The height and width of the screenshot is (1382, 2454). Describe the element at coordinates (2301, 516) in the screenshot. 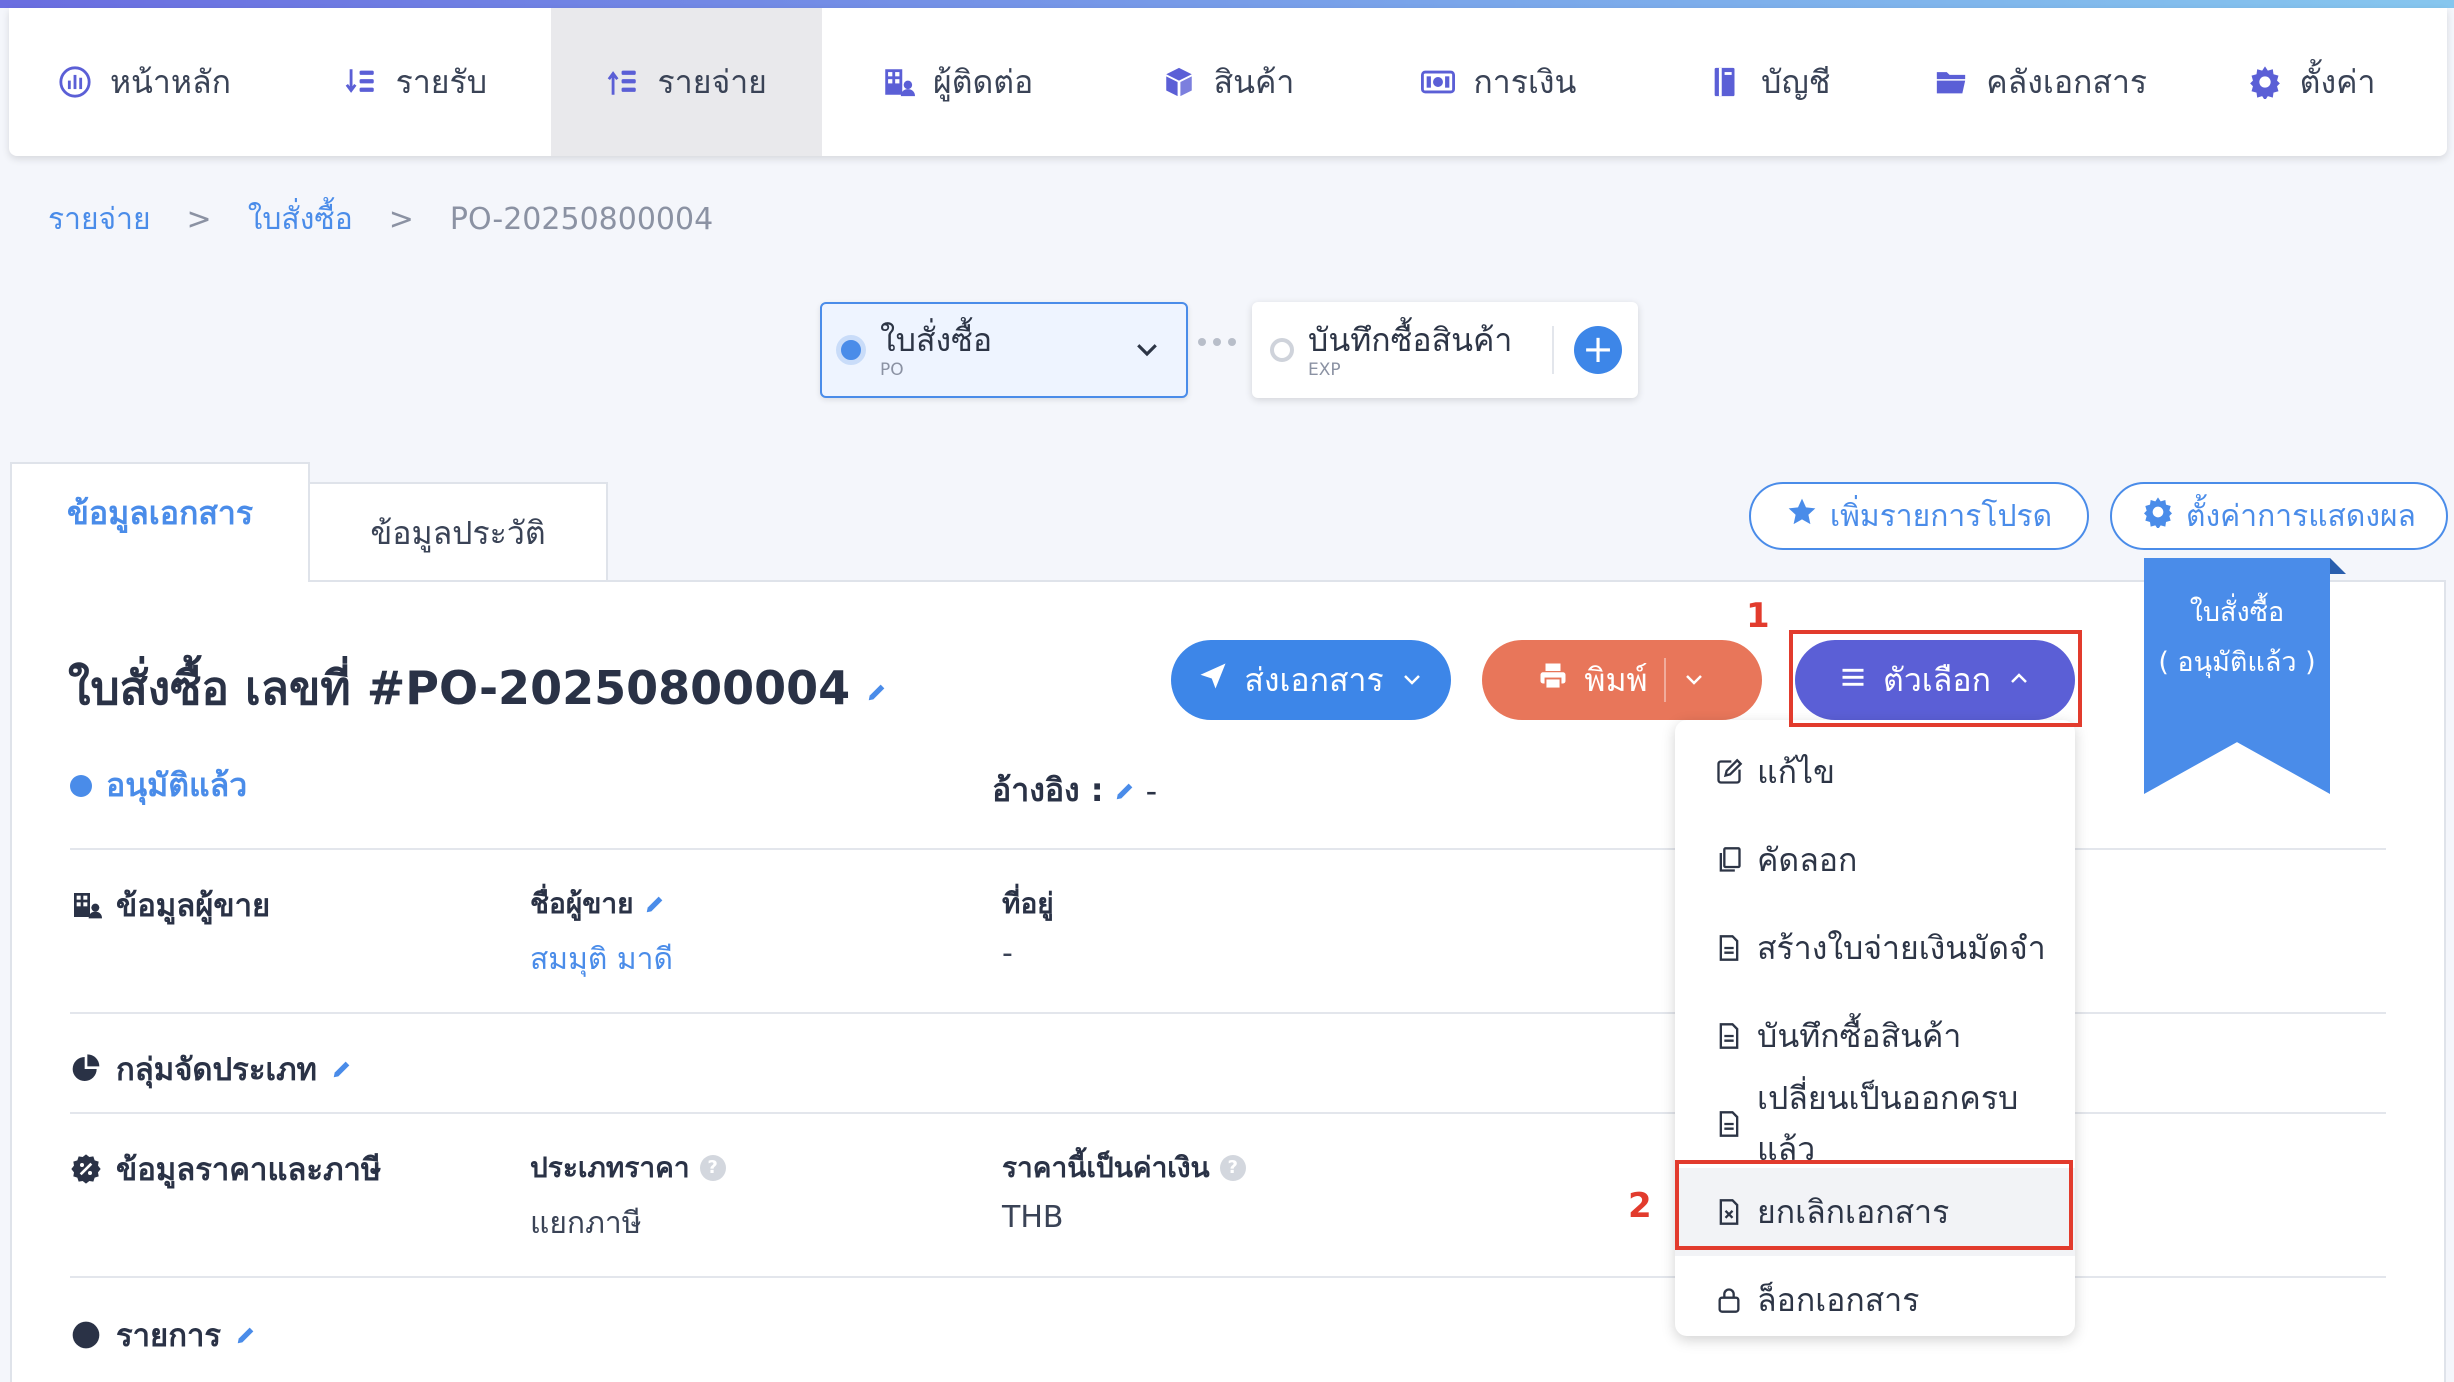

I see `display-settings-label: ตั้งค่าการแสดงผล` at that location.